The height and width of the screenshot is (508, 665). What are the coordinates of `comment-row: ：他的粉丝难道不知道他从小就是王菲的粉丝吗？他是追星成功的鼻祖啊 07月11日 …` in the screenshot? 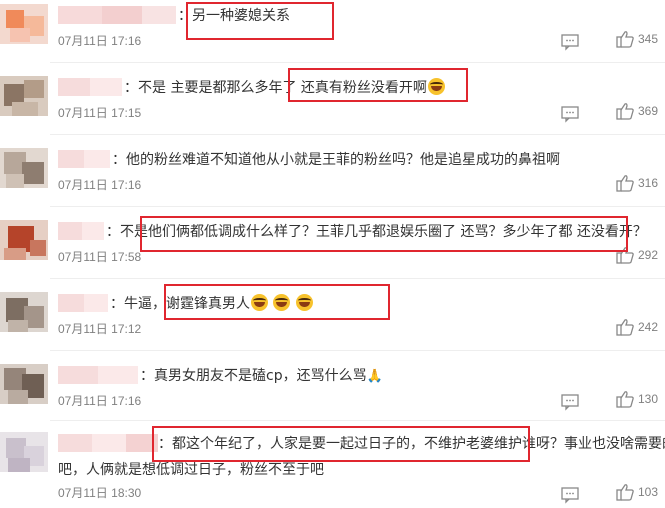 It's located at (332, 179).